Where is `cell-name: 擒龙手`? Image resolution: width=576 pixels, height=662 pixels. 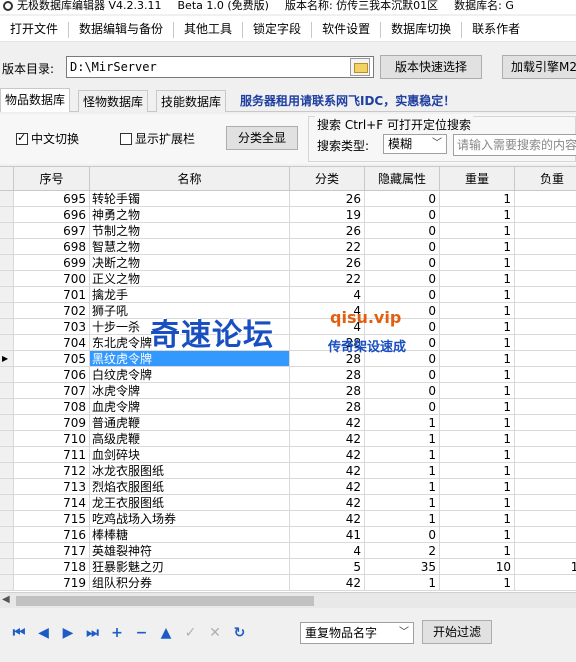 cell-name: 擒龙手 is located at coordinates (190, 295).